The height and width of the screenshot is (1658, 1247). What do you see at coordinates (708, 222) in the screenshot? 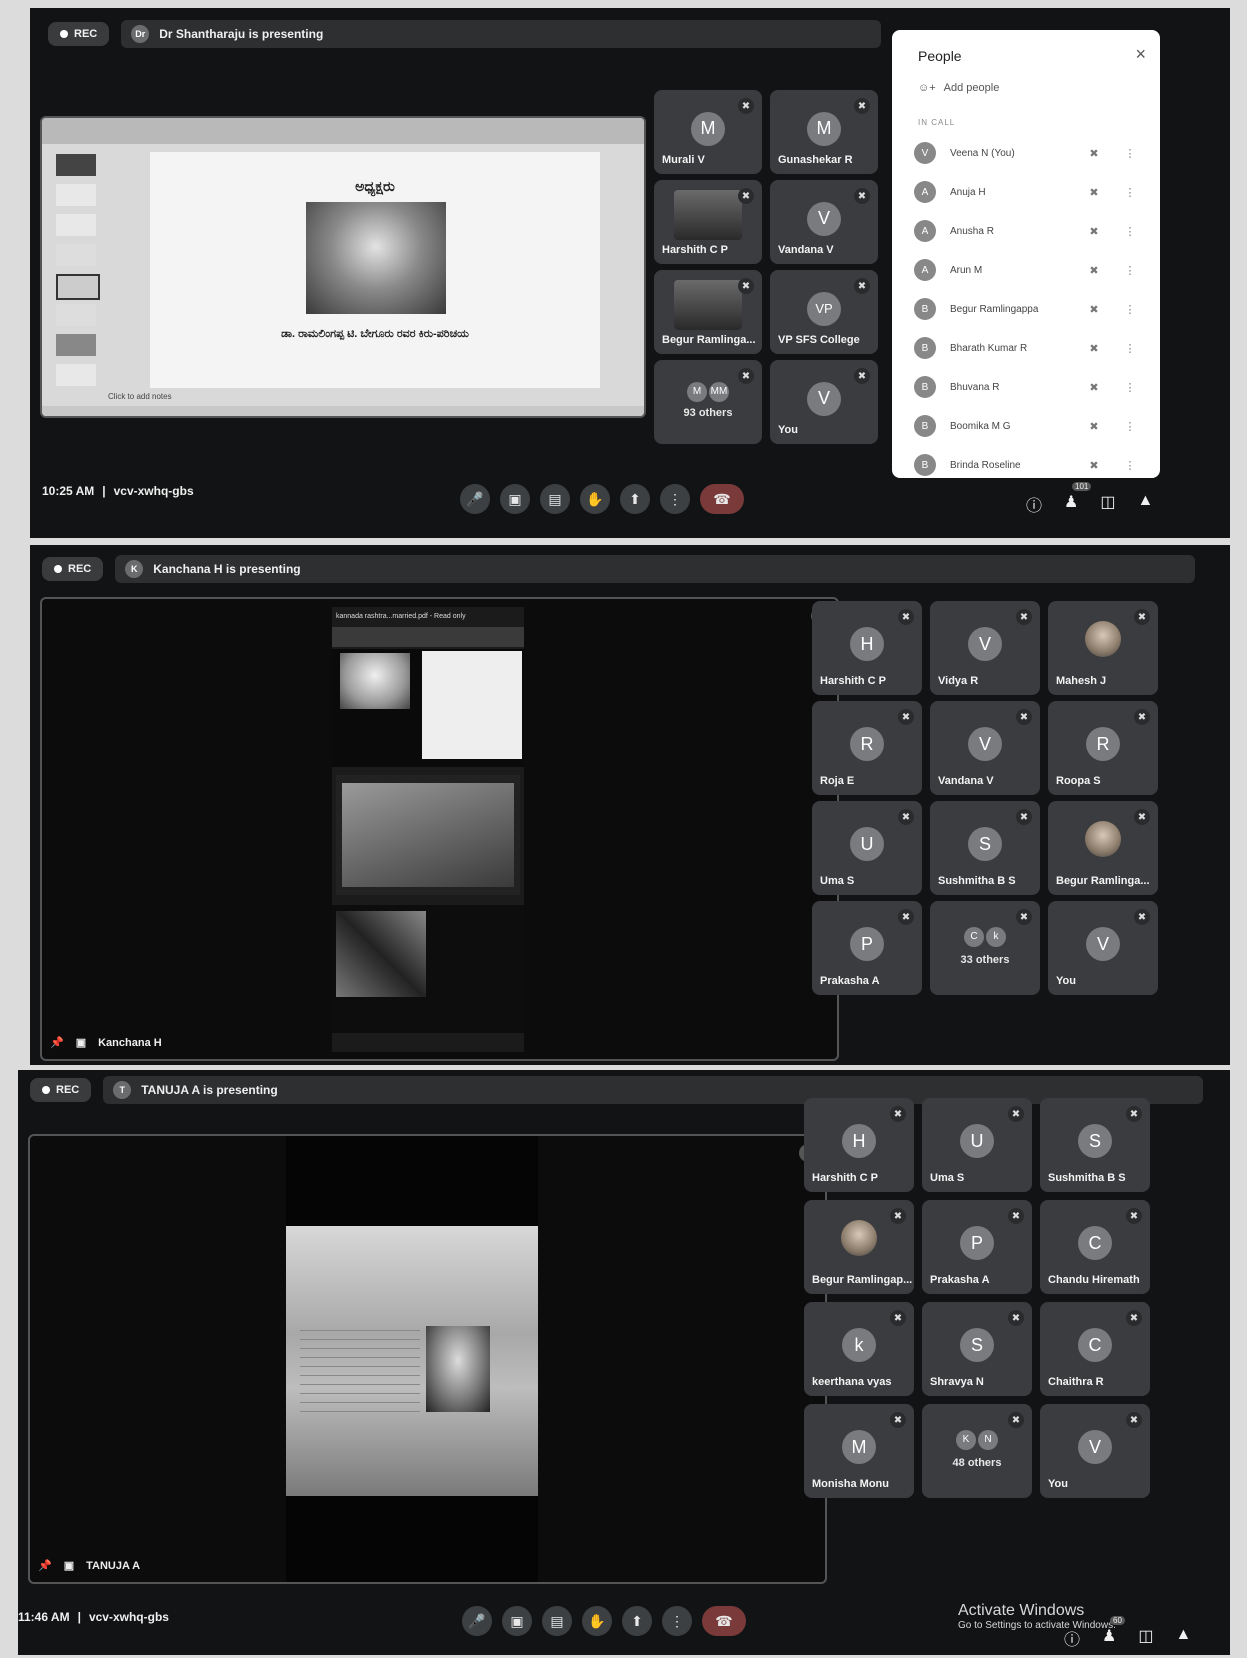
I see `participant-tile: Harshith C P ✖` at bounding box center [708, 222].